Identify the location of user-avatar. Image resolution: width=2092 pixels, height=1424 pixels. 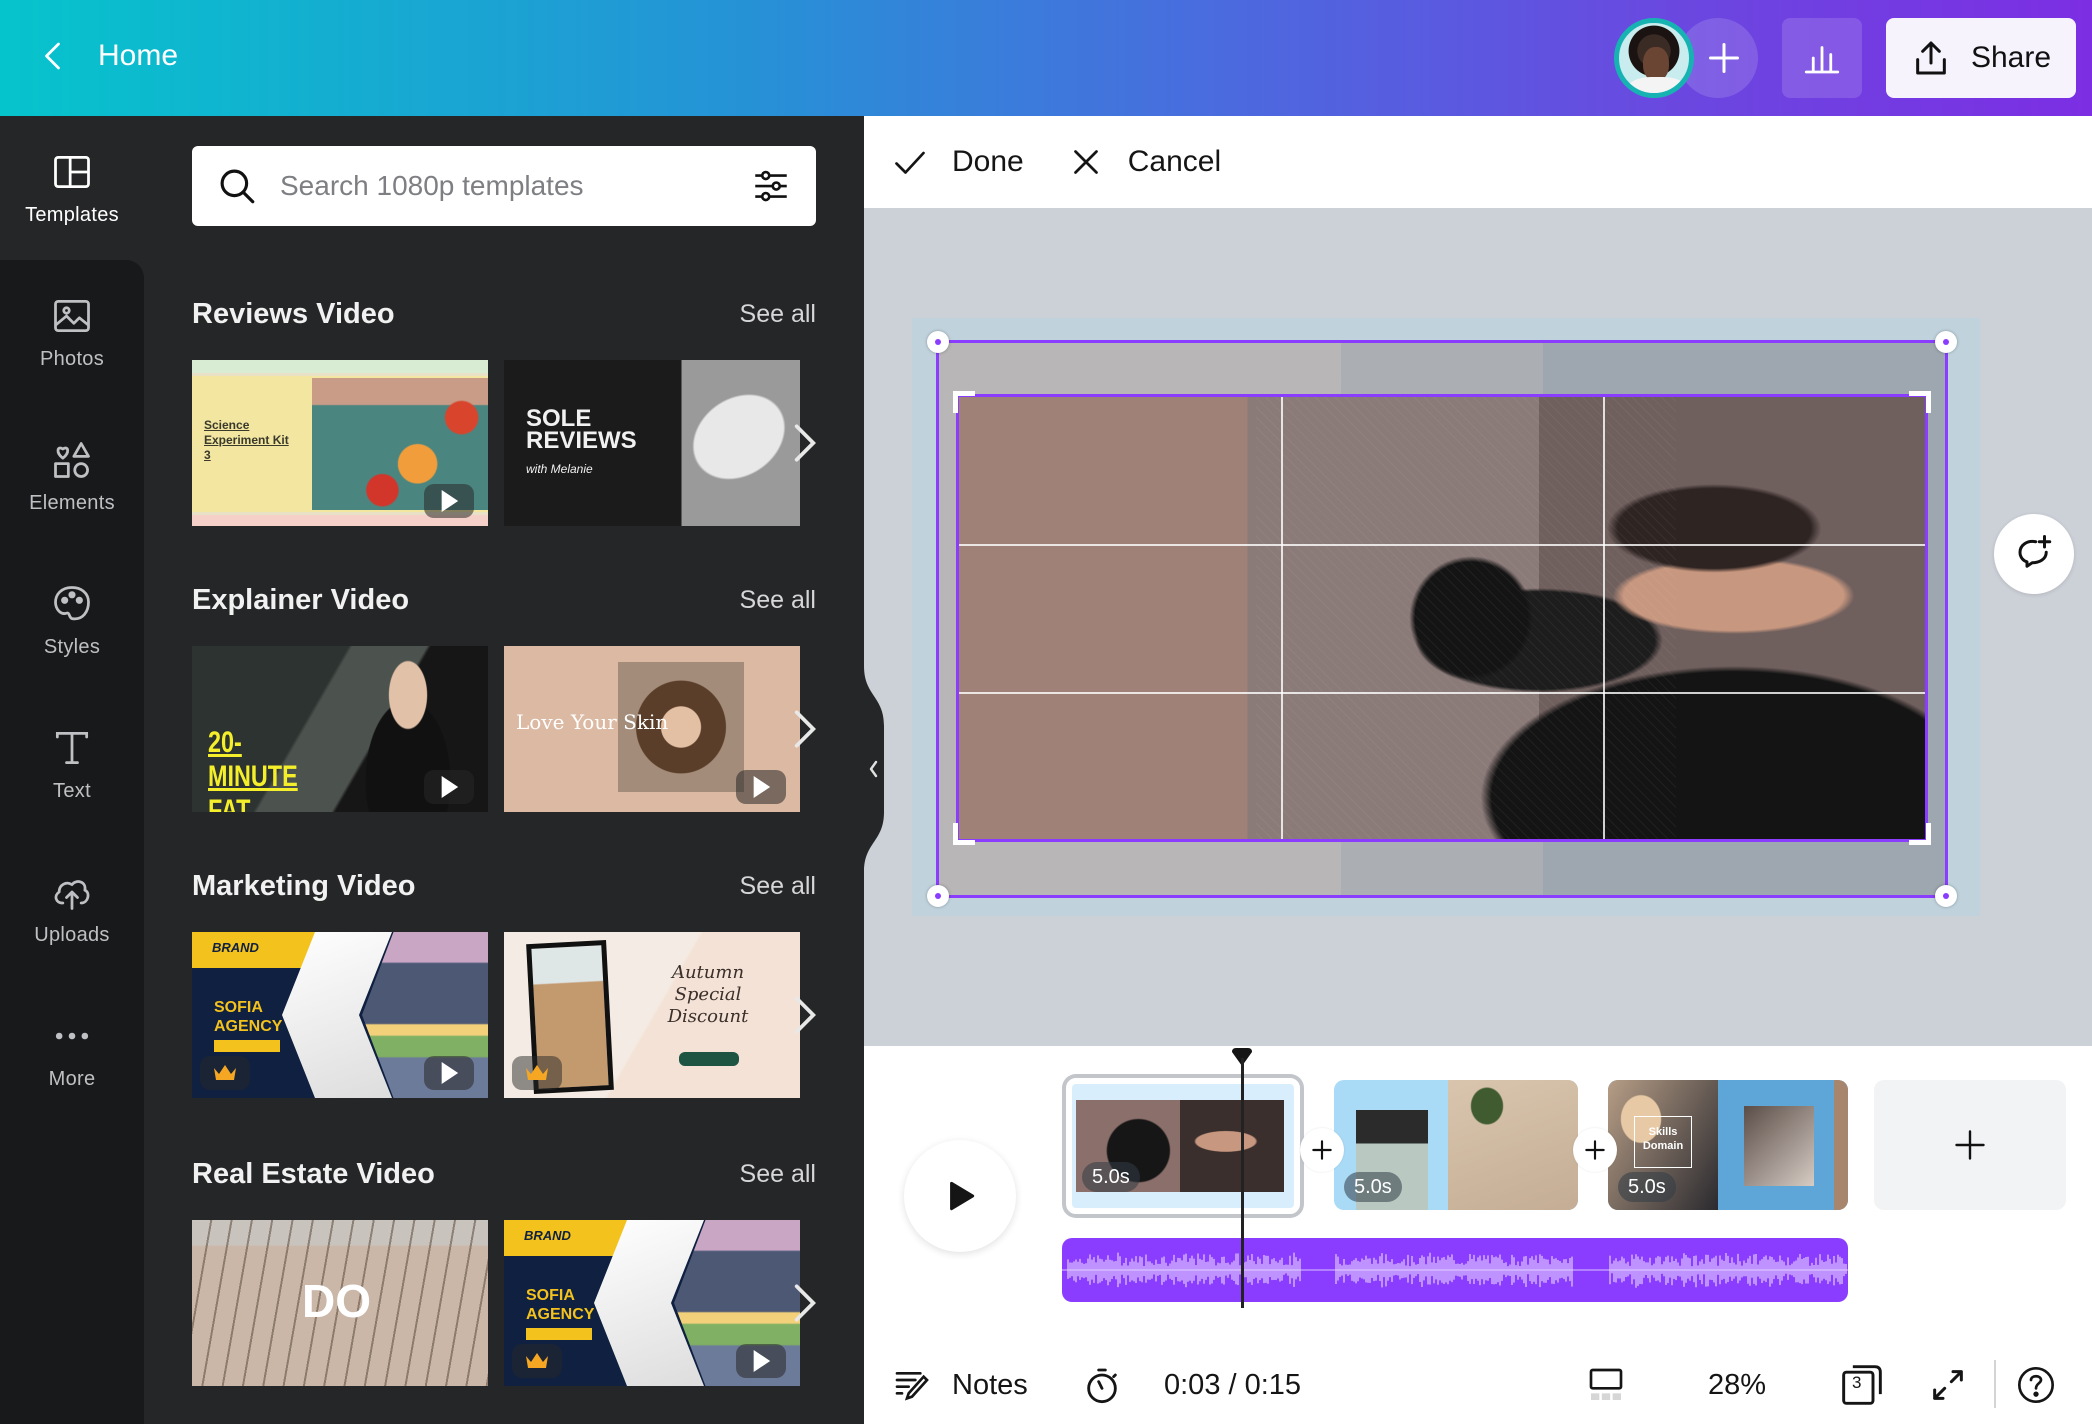
(1654, 58).